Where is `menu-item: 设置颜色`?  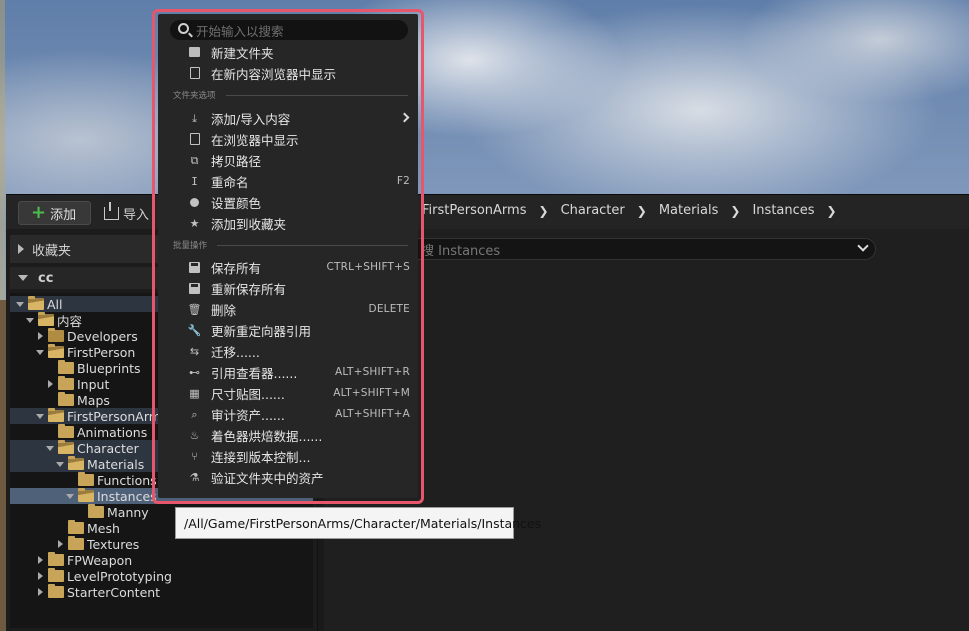 menu-item: 设置颜色 is located at coordinates (288, 202).